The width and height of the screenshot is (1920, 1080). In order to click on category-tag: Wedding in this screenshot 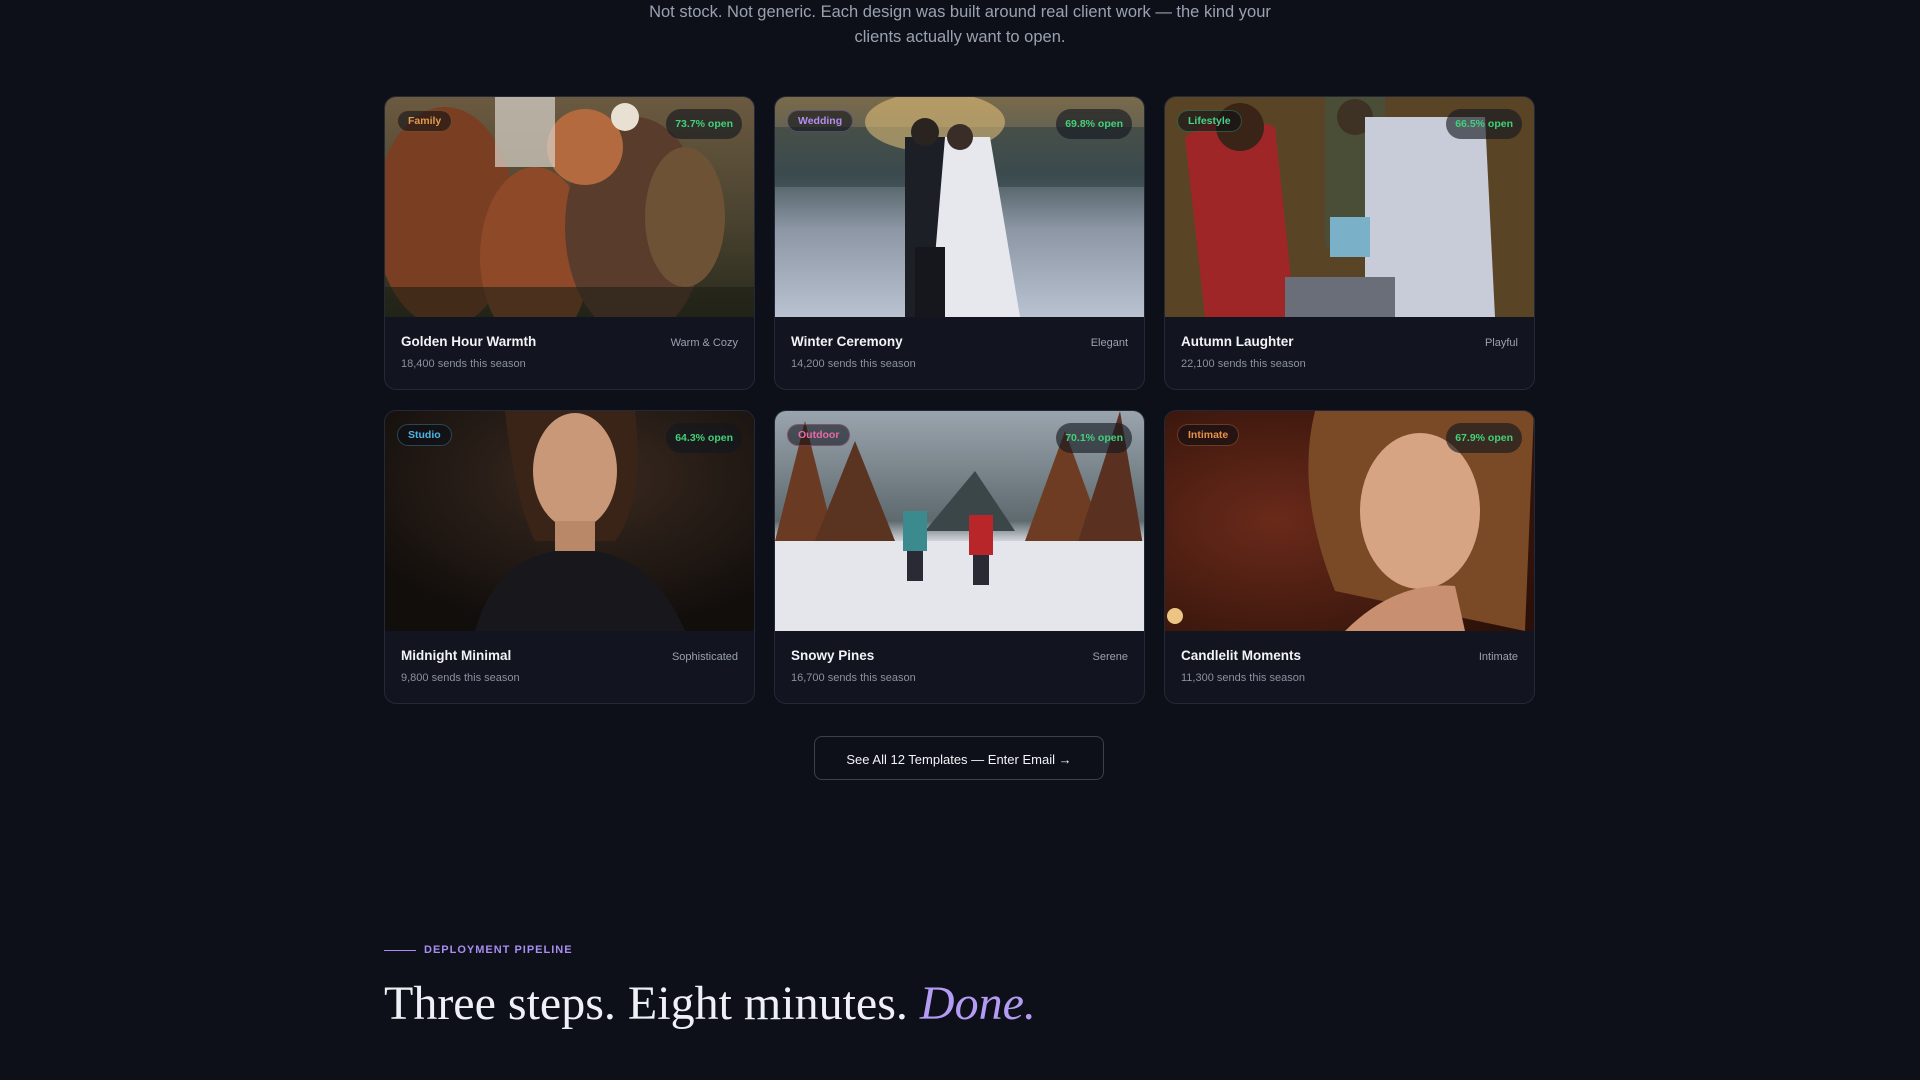, I will do `click(820, 121)`.